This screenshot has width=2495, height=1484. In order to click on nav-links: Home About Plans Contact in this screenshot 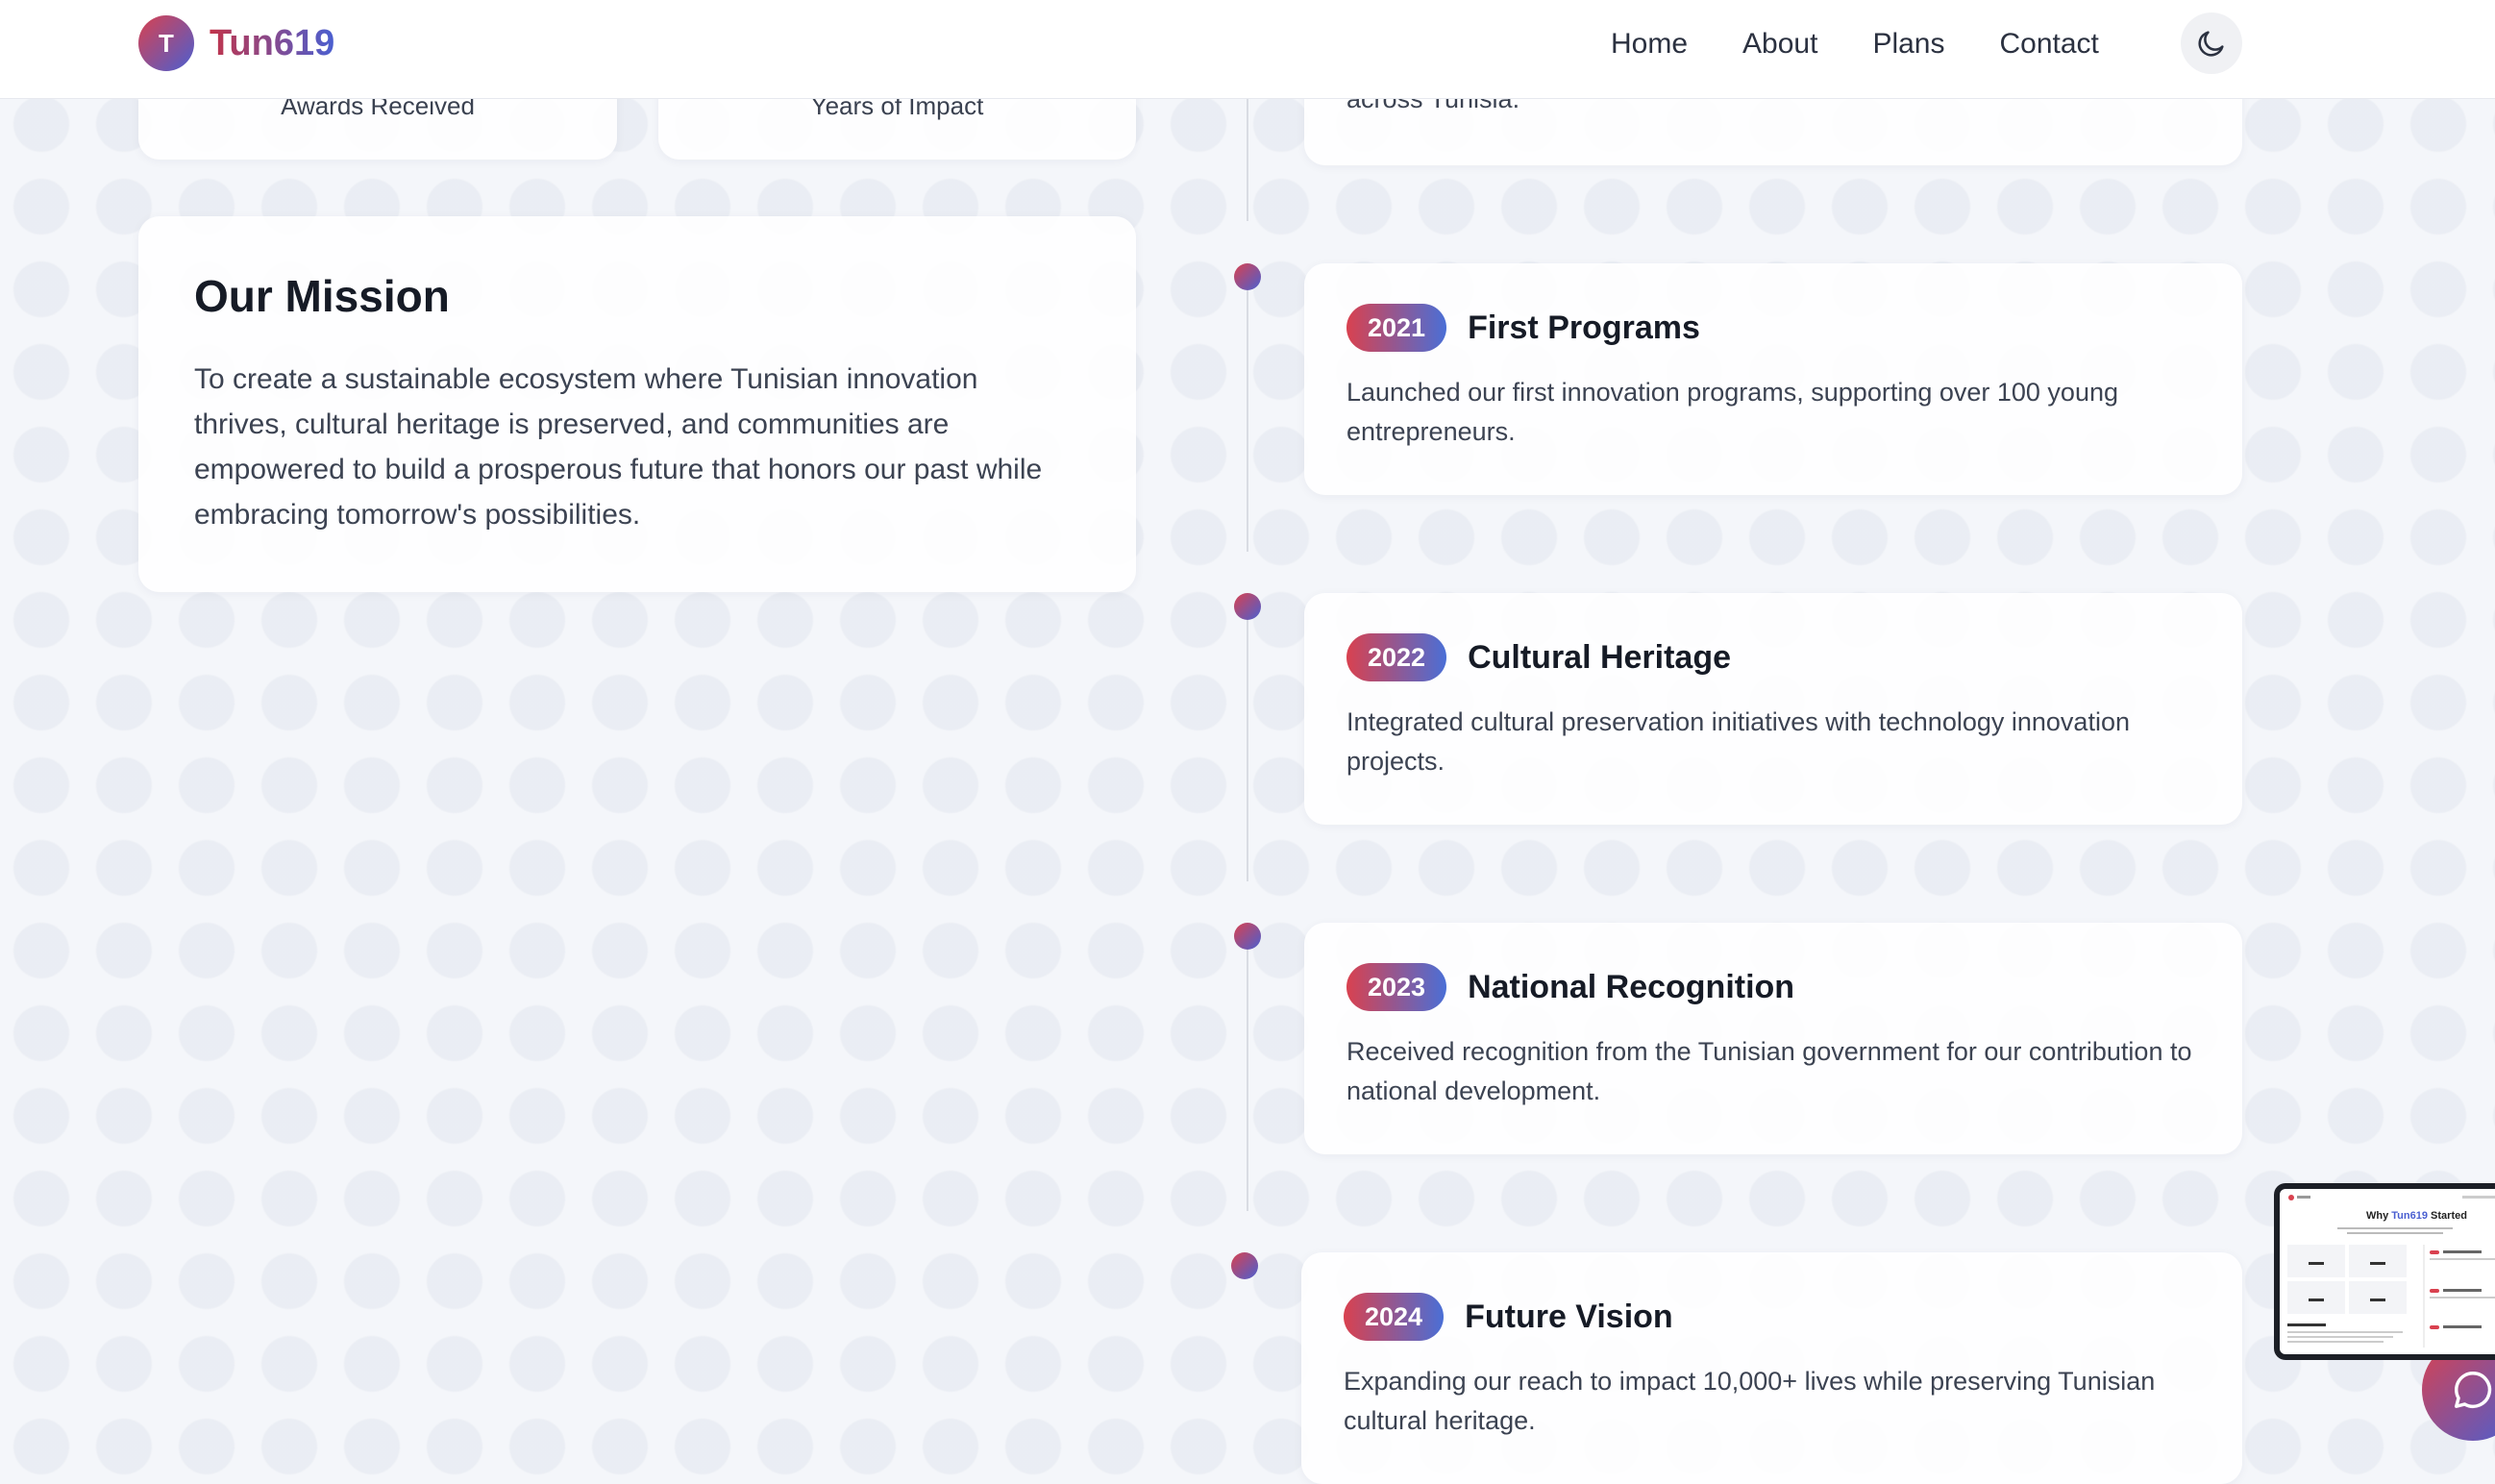, I will do `click(1882, 44)`.